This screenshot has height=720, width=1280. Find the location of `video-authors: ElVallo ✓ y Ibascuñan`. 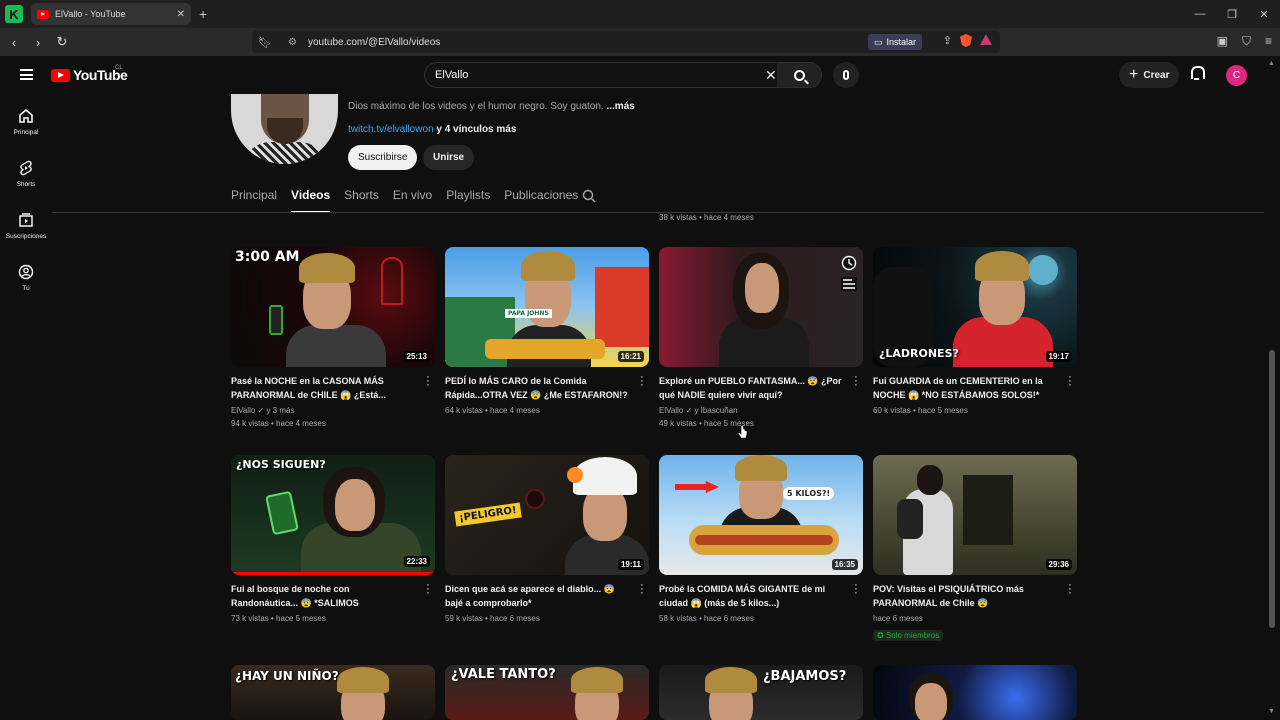

video-authors: ElVallo ✓ y Ibascuñan is located at coordinates (698, 410).